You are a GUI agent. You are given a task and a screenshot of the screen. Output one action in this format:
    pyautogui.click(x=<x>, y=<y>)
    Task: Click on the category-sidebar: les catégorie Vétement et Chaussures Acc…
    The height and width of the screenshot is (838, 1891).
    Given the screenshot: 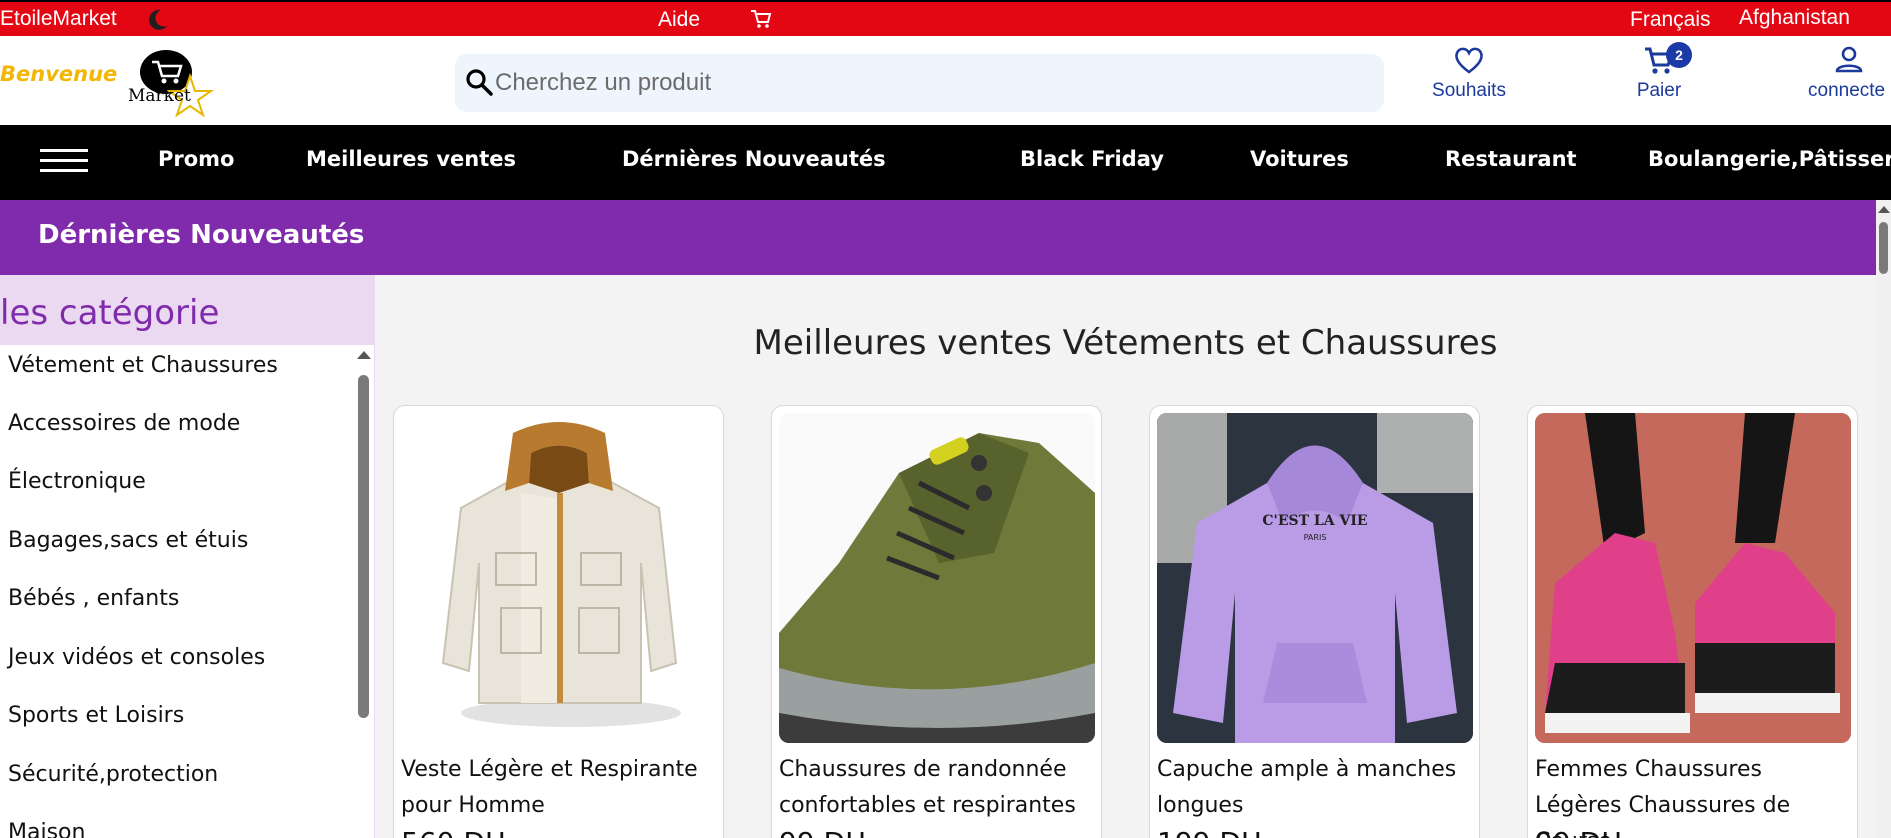 What is the action you would take?
    pyautogui.click(x=187, y=556)
    